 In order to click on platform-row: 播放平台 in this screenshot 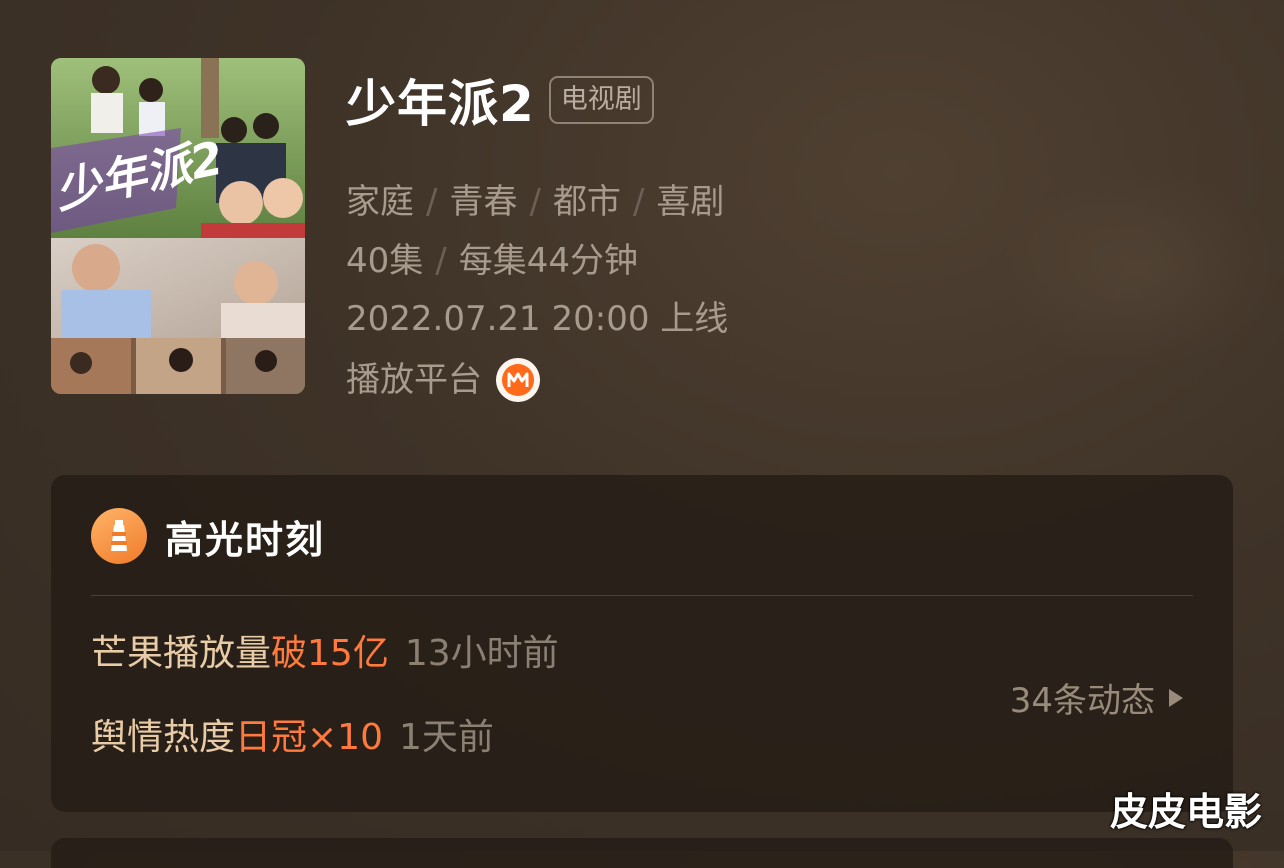, I will do `click(443, 380)`.